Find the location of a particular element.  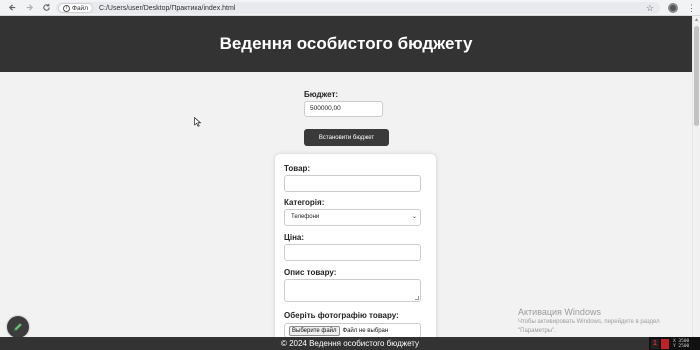

price-input is located at coordinates (352, 252).